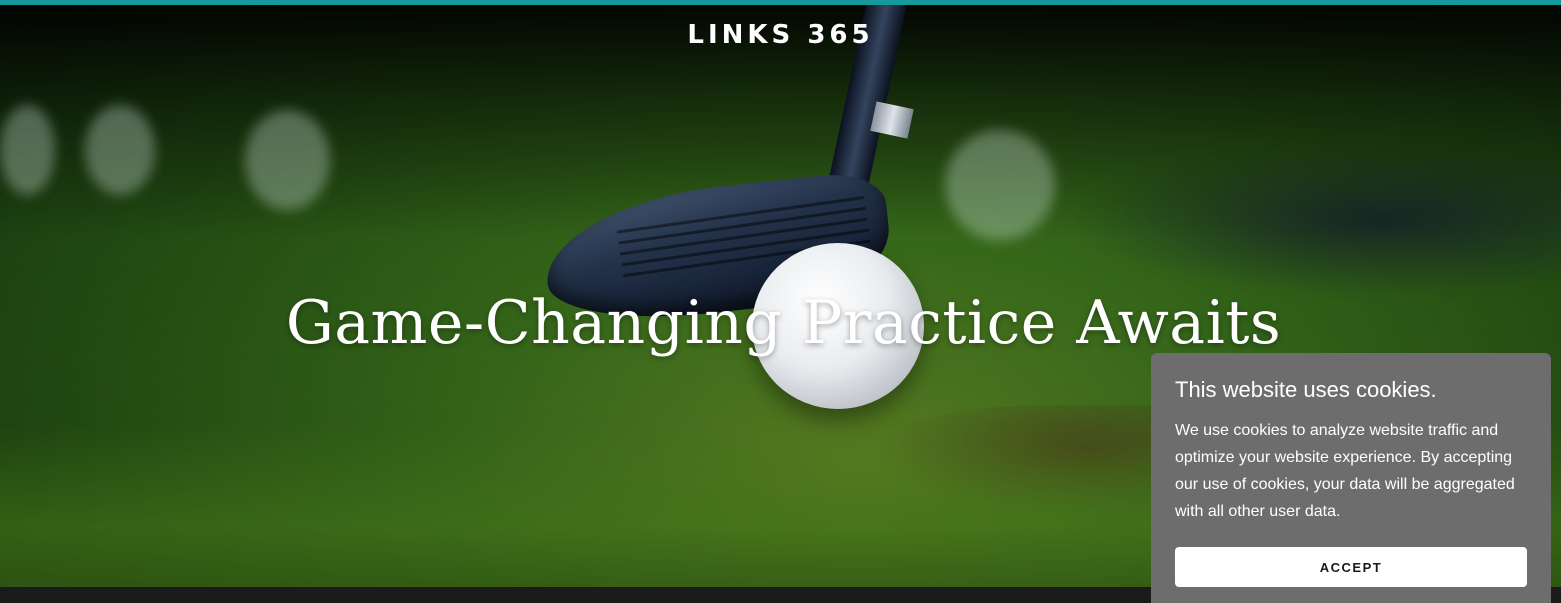  I want to click on top-accent-bar, so click(780, 2).